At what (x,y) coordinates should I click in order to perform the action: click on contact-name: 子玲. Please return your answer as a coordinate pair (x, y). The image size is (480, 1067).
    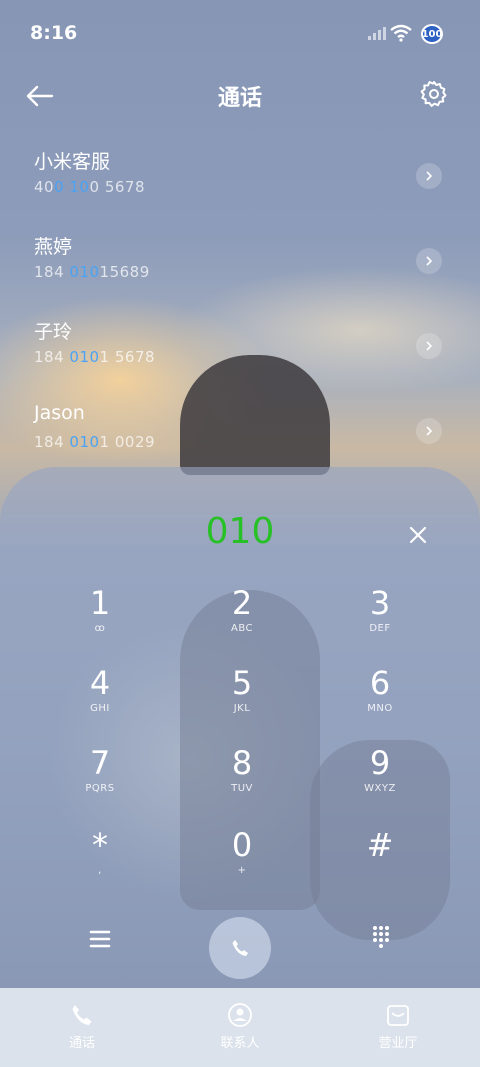
    Looking at the image, I should click on (53, 332).